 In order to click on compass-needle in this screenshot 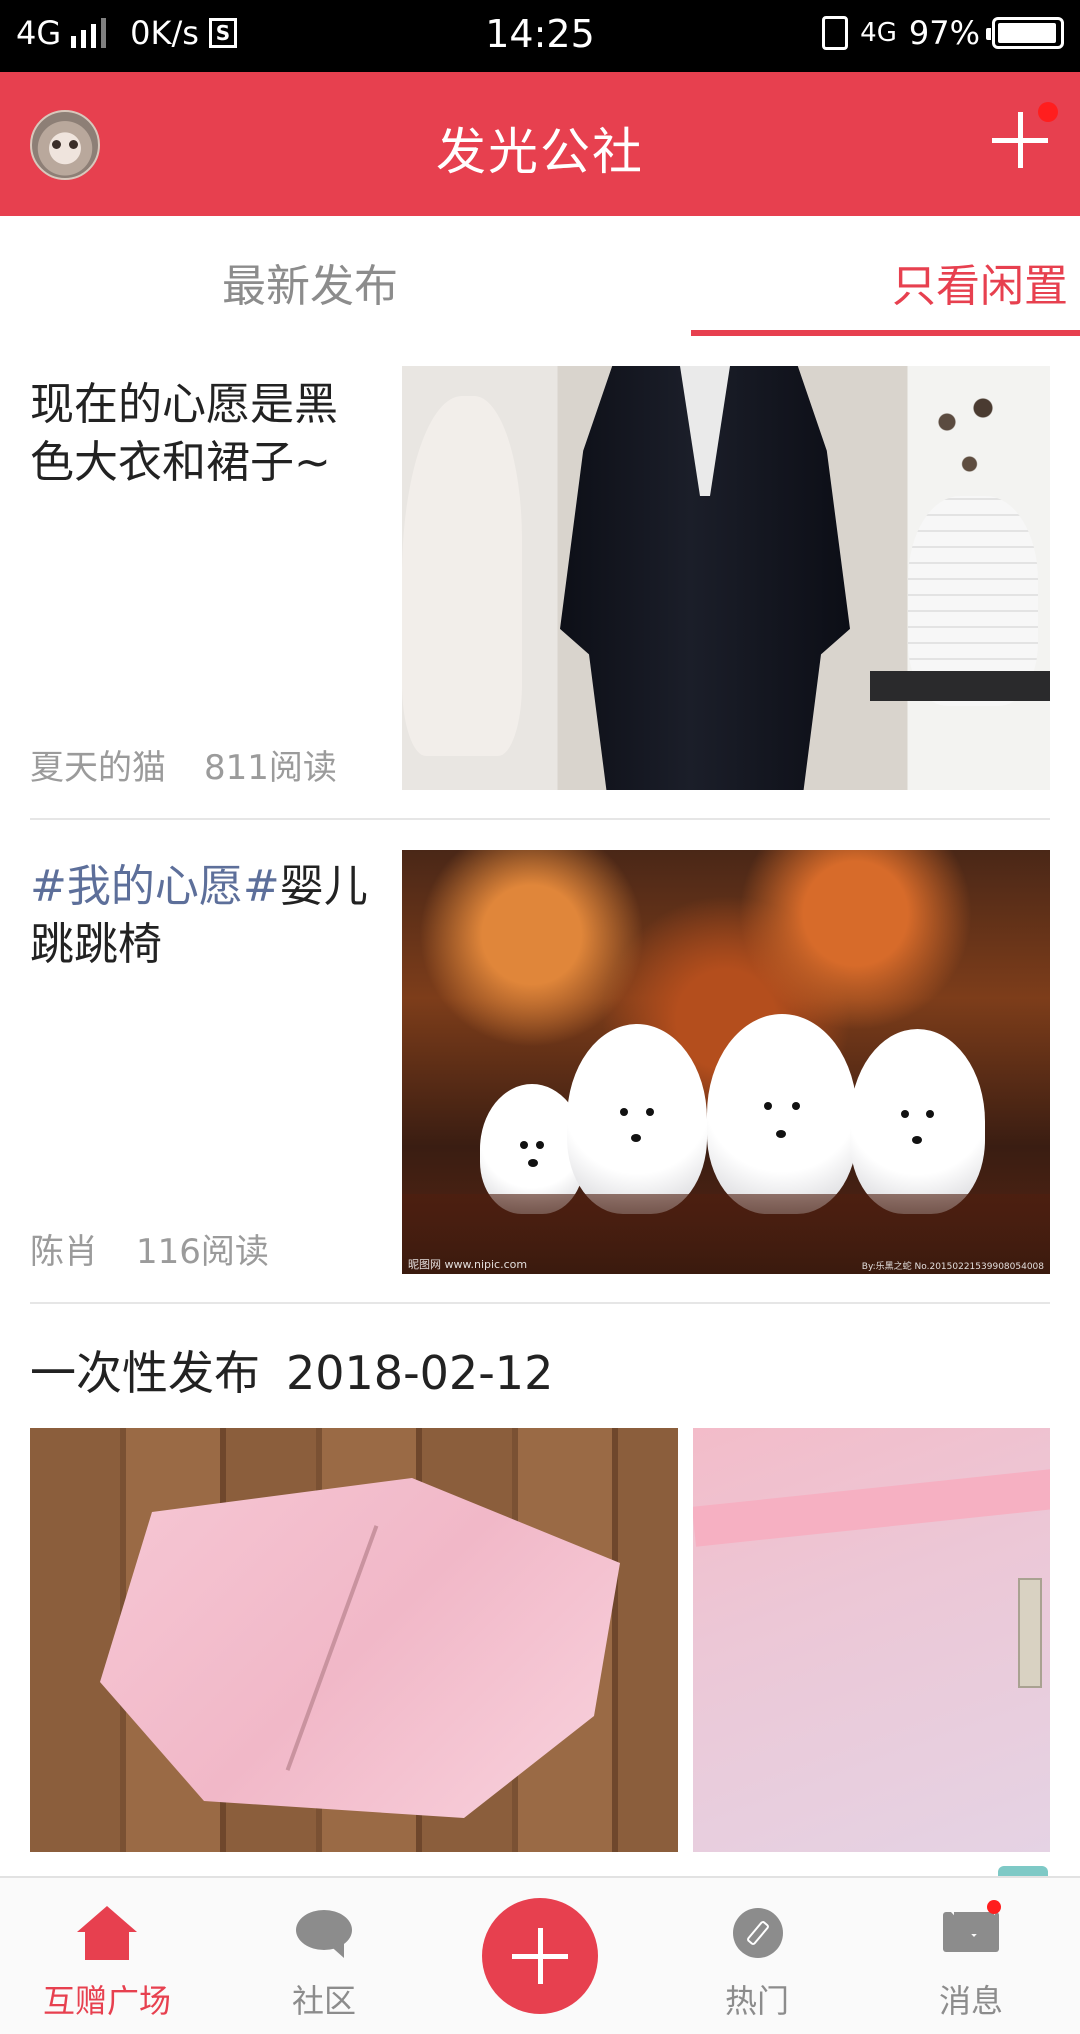, I will do `click(758, 1933)`.